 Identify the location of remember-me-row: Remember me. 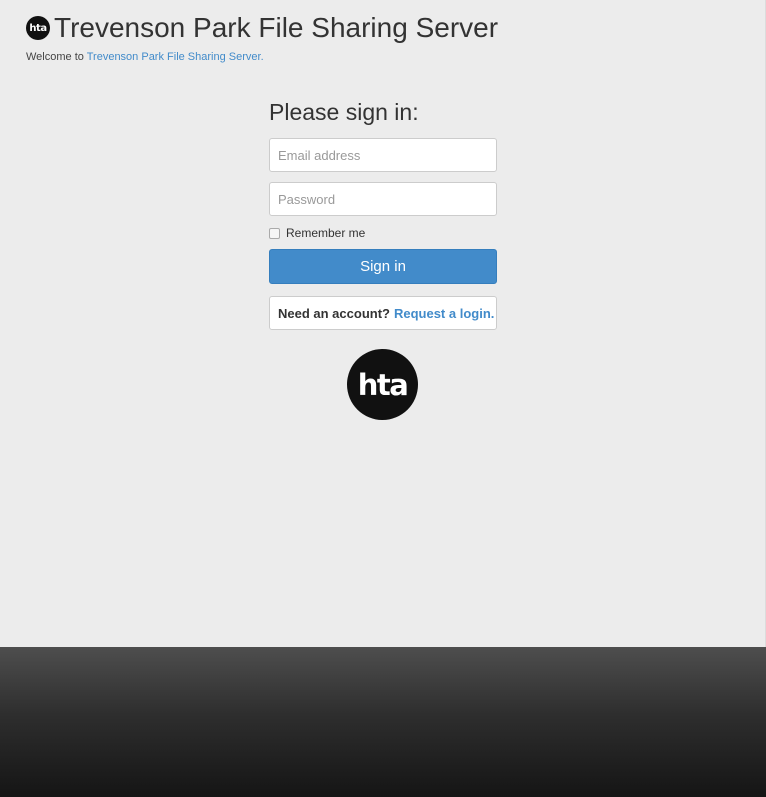
(383, 233).